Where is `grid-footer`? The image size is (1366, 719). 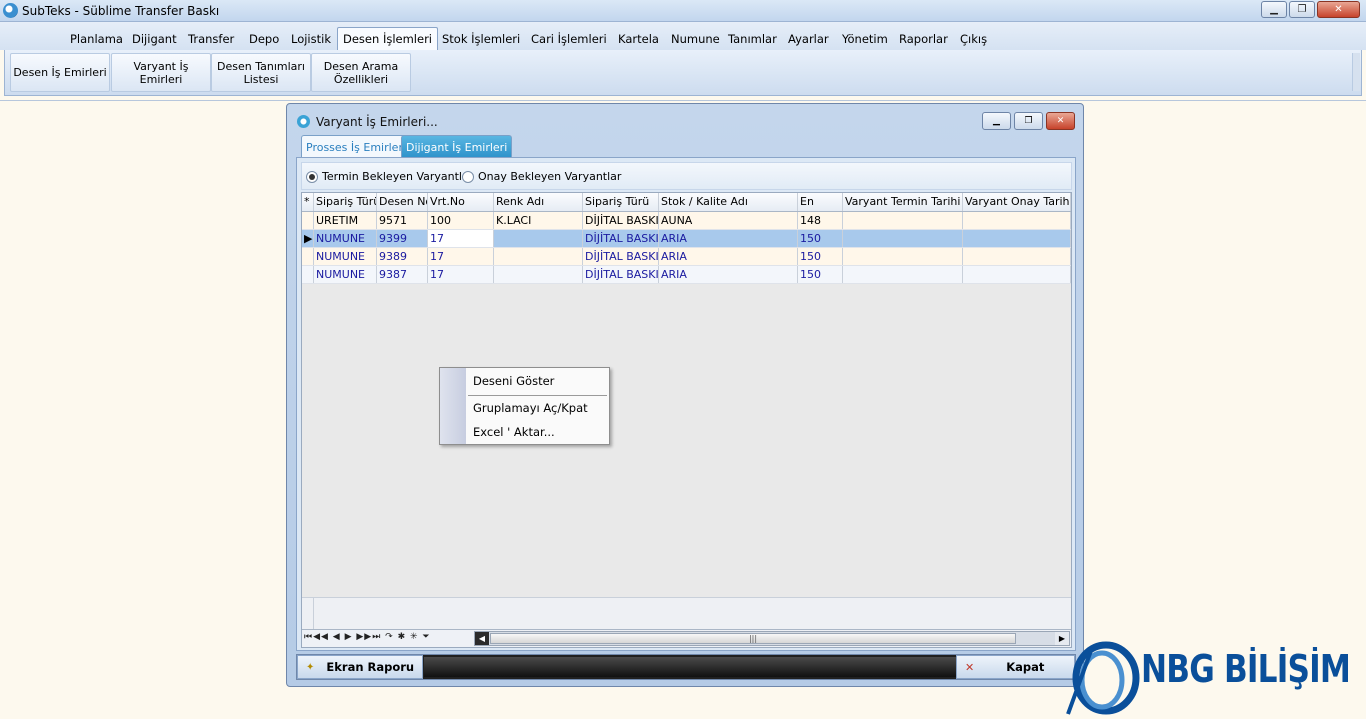
grid-footer is located at coordinates (686, 613).